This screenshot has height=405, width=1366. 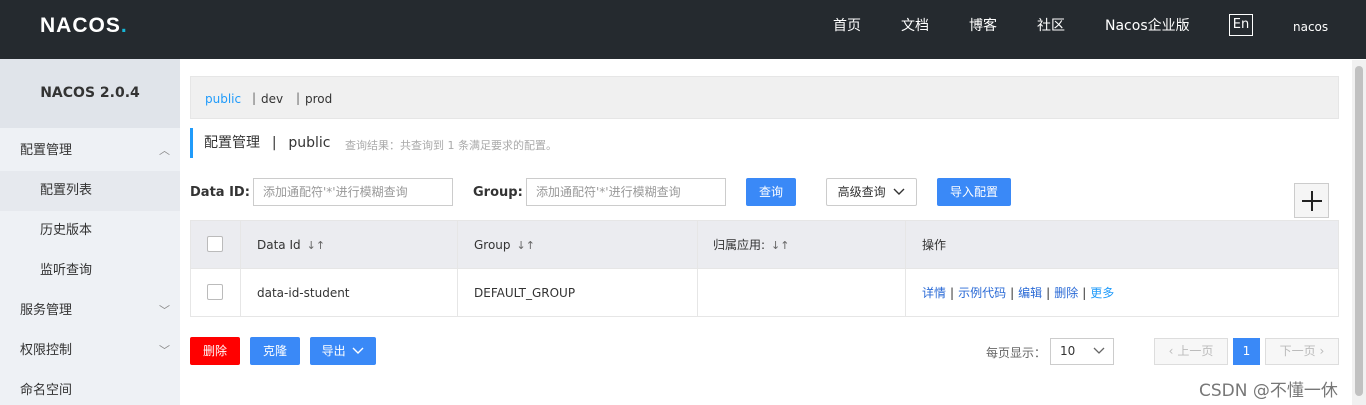 What do you see at coordinates (353, 192) in the screenshot?
I see `dataid-input: 添加通配符'*'进行模糊查询` at bounding box center [353, 192].